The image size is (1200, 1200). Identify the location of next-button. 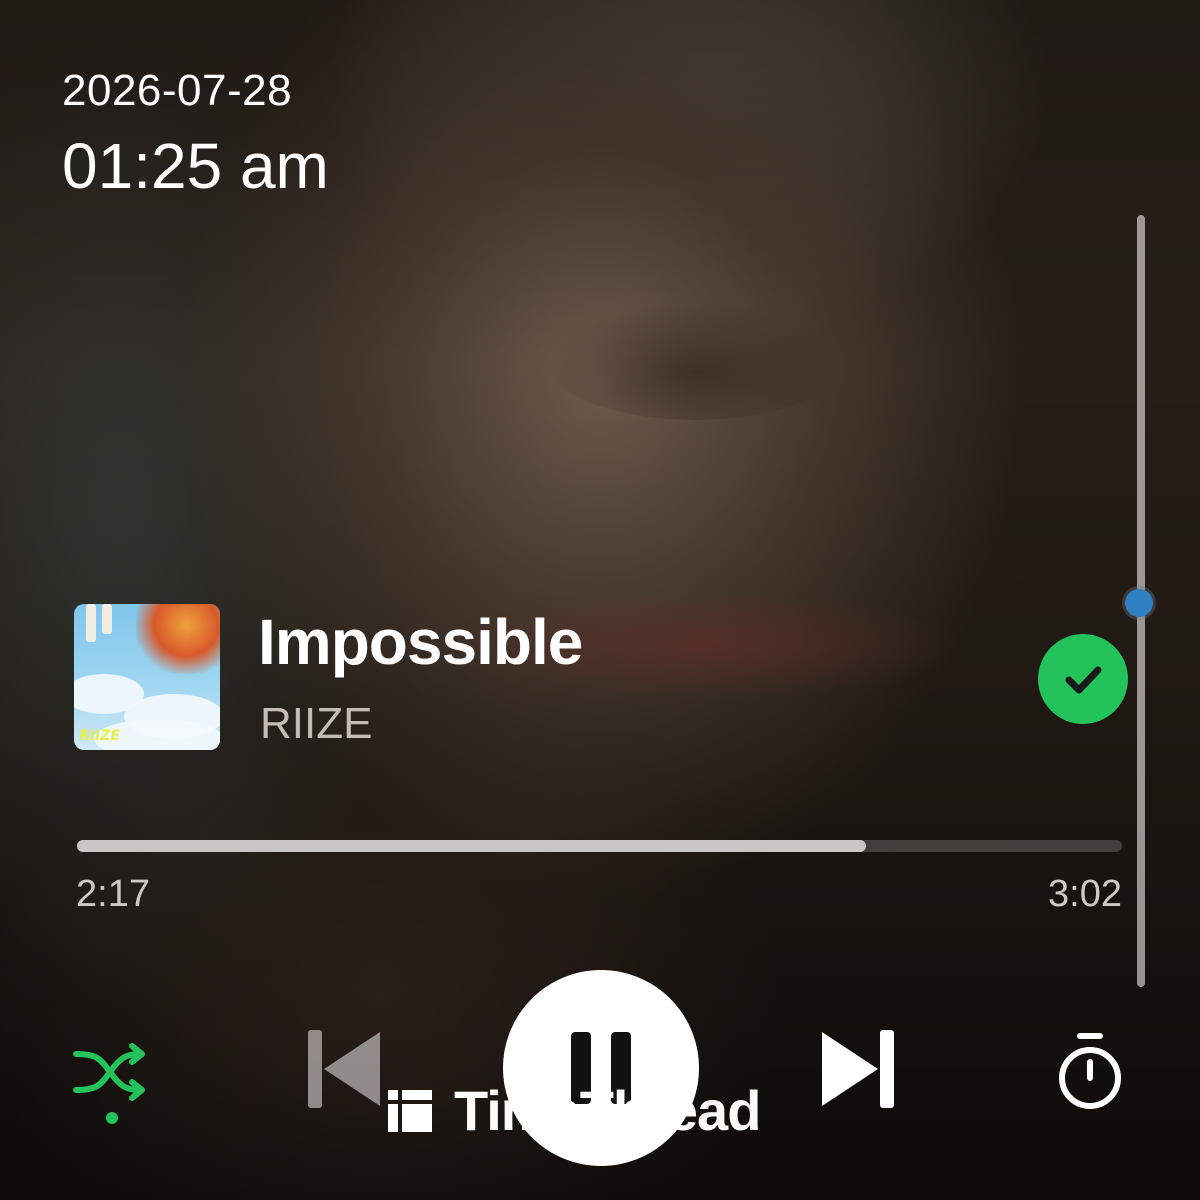
(859, 1069).